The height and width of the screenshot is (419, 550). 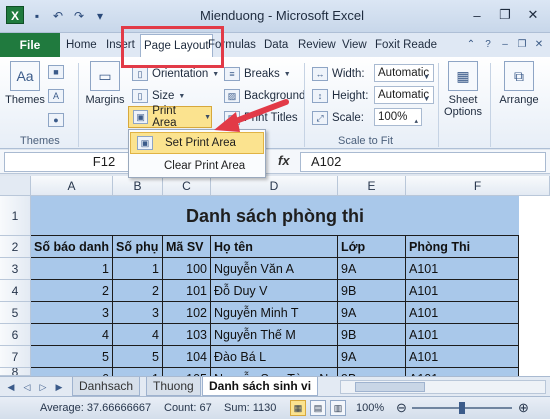 I want to click on table-cell: 103, so click(x=187, y=335).